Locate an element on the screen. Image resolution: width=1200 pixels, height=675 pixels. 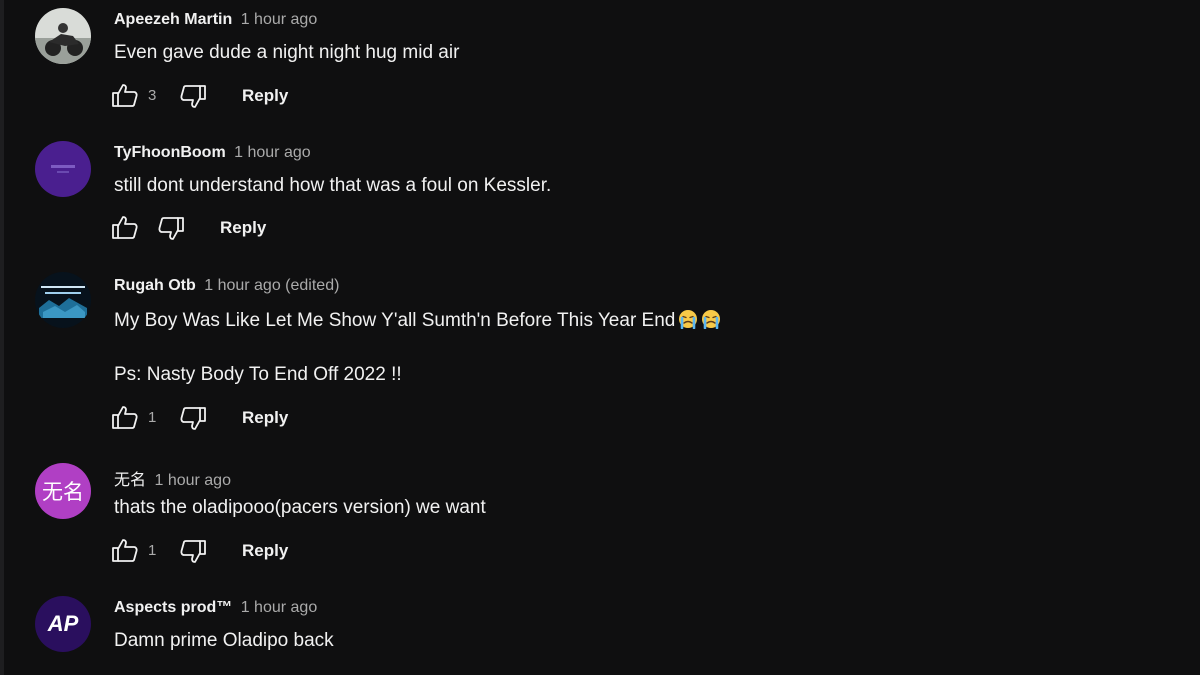
comment-text: Even gave dude a night night hug mid air is located at coordinates (287, 52).